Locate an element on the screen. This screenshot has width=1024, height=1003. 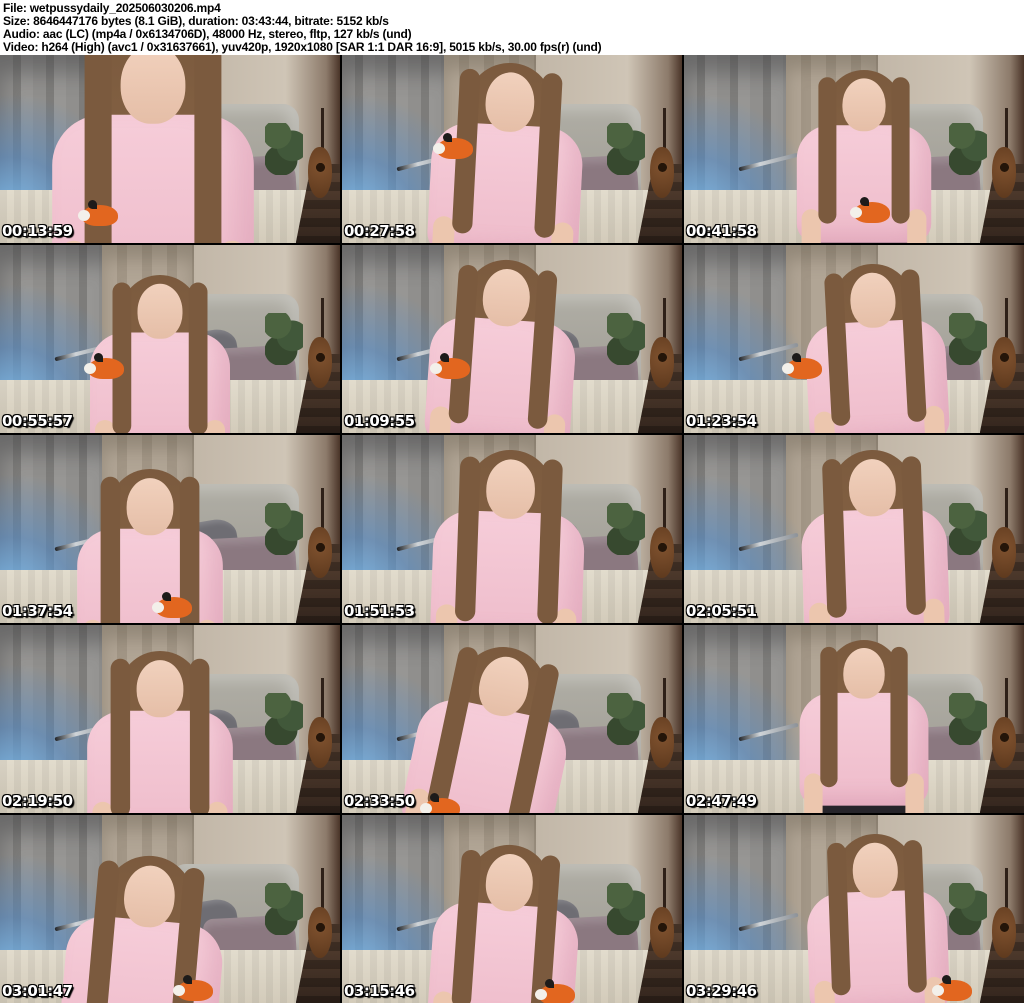
video-thumbnail: 01:51:53 is located at coordinates (512, 529).